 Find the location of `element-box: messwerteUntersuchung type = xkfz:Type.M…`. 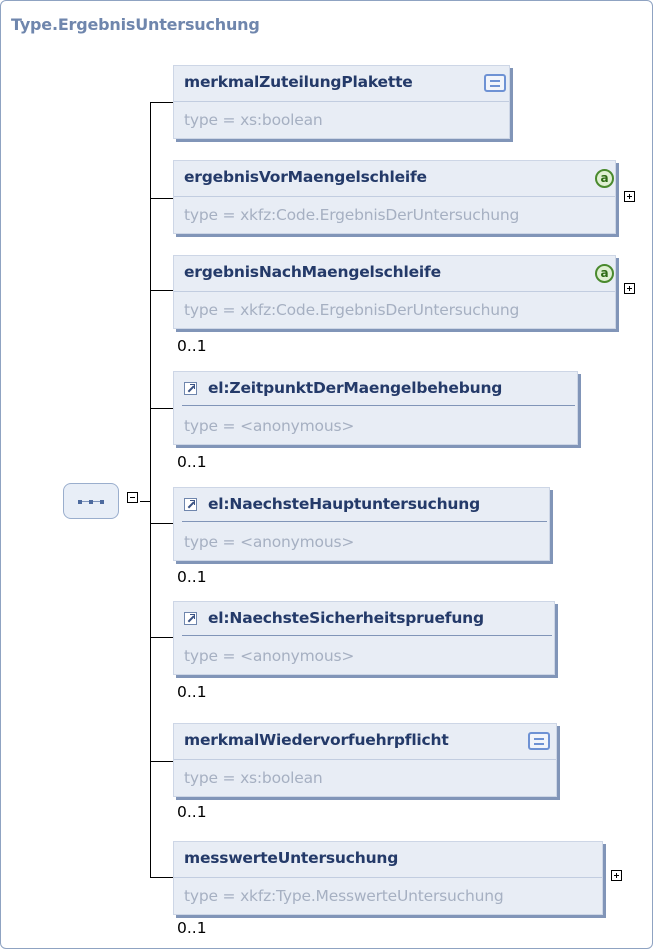

element-box: messwerteUntersuchung type = xkfz:Type.M… is located at coordinates (388, 878).